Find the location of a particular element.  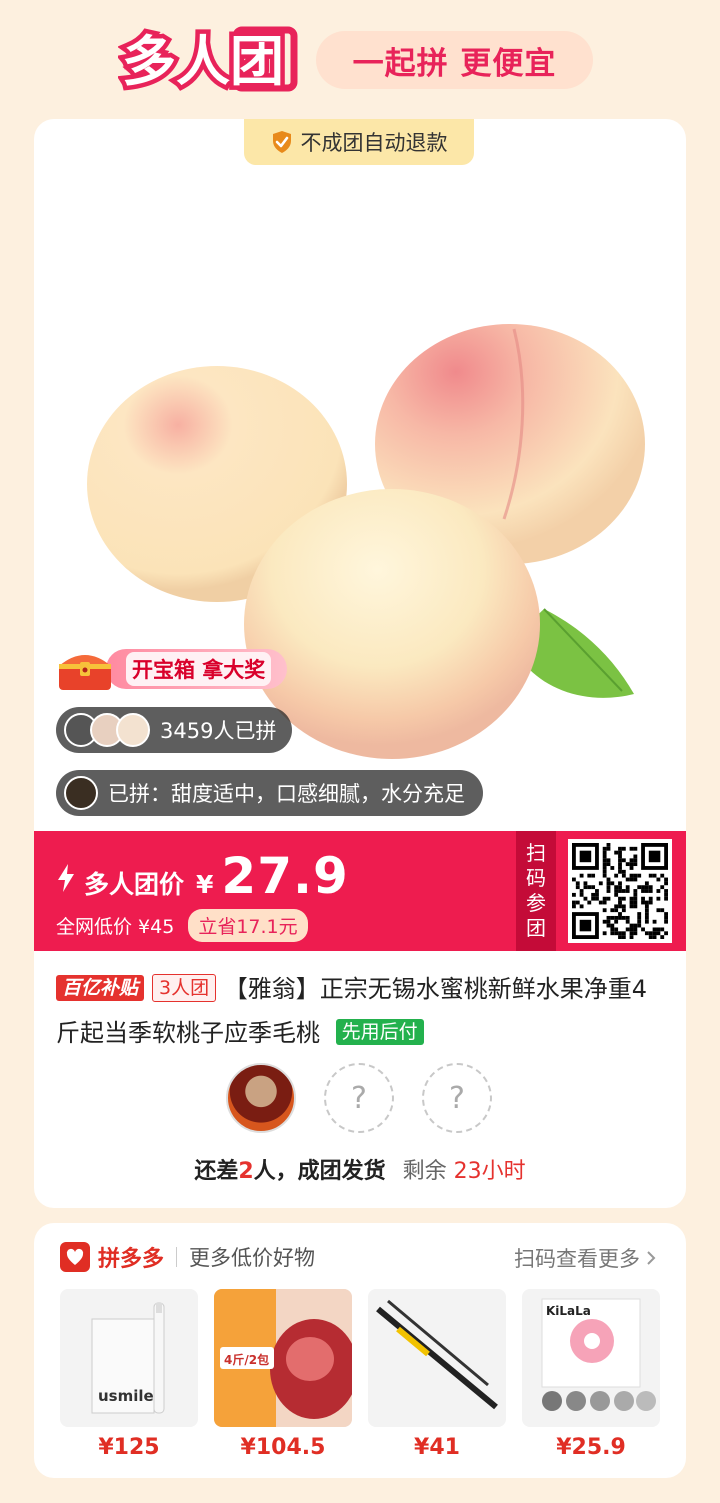

brand-text: 多人团 is located at coordinates (203, 61).